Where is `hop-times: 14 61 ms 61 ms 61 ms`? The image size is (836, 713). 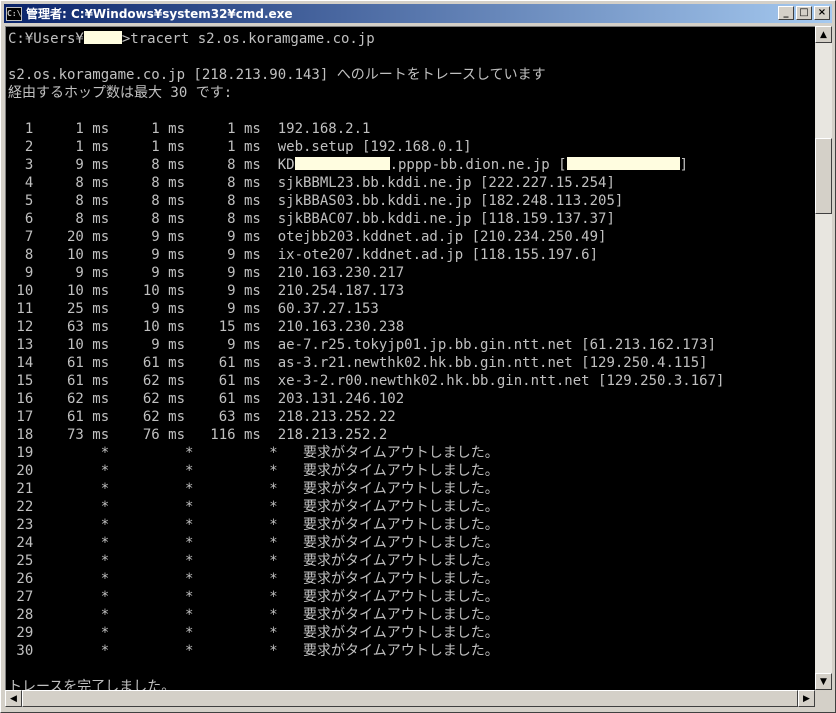 hop-times: 14 61 ms 61 ms 61 ms is located at coordinates (143, 363).